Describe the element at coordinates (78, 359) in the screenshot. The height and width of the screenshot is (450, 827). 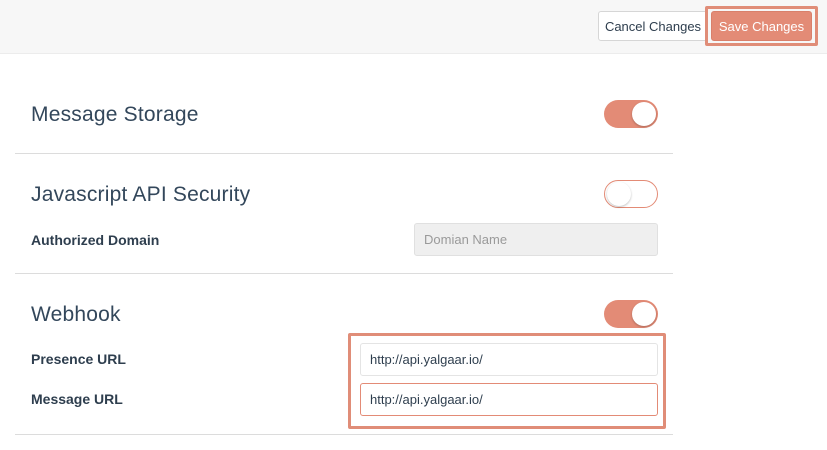
I see `presence-url-label: Presence URL` at that location.